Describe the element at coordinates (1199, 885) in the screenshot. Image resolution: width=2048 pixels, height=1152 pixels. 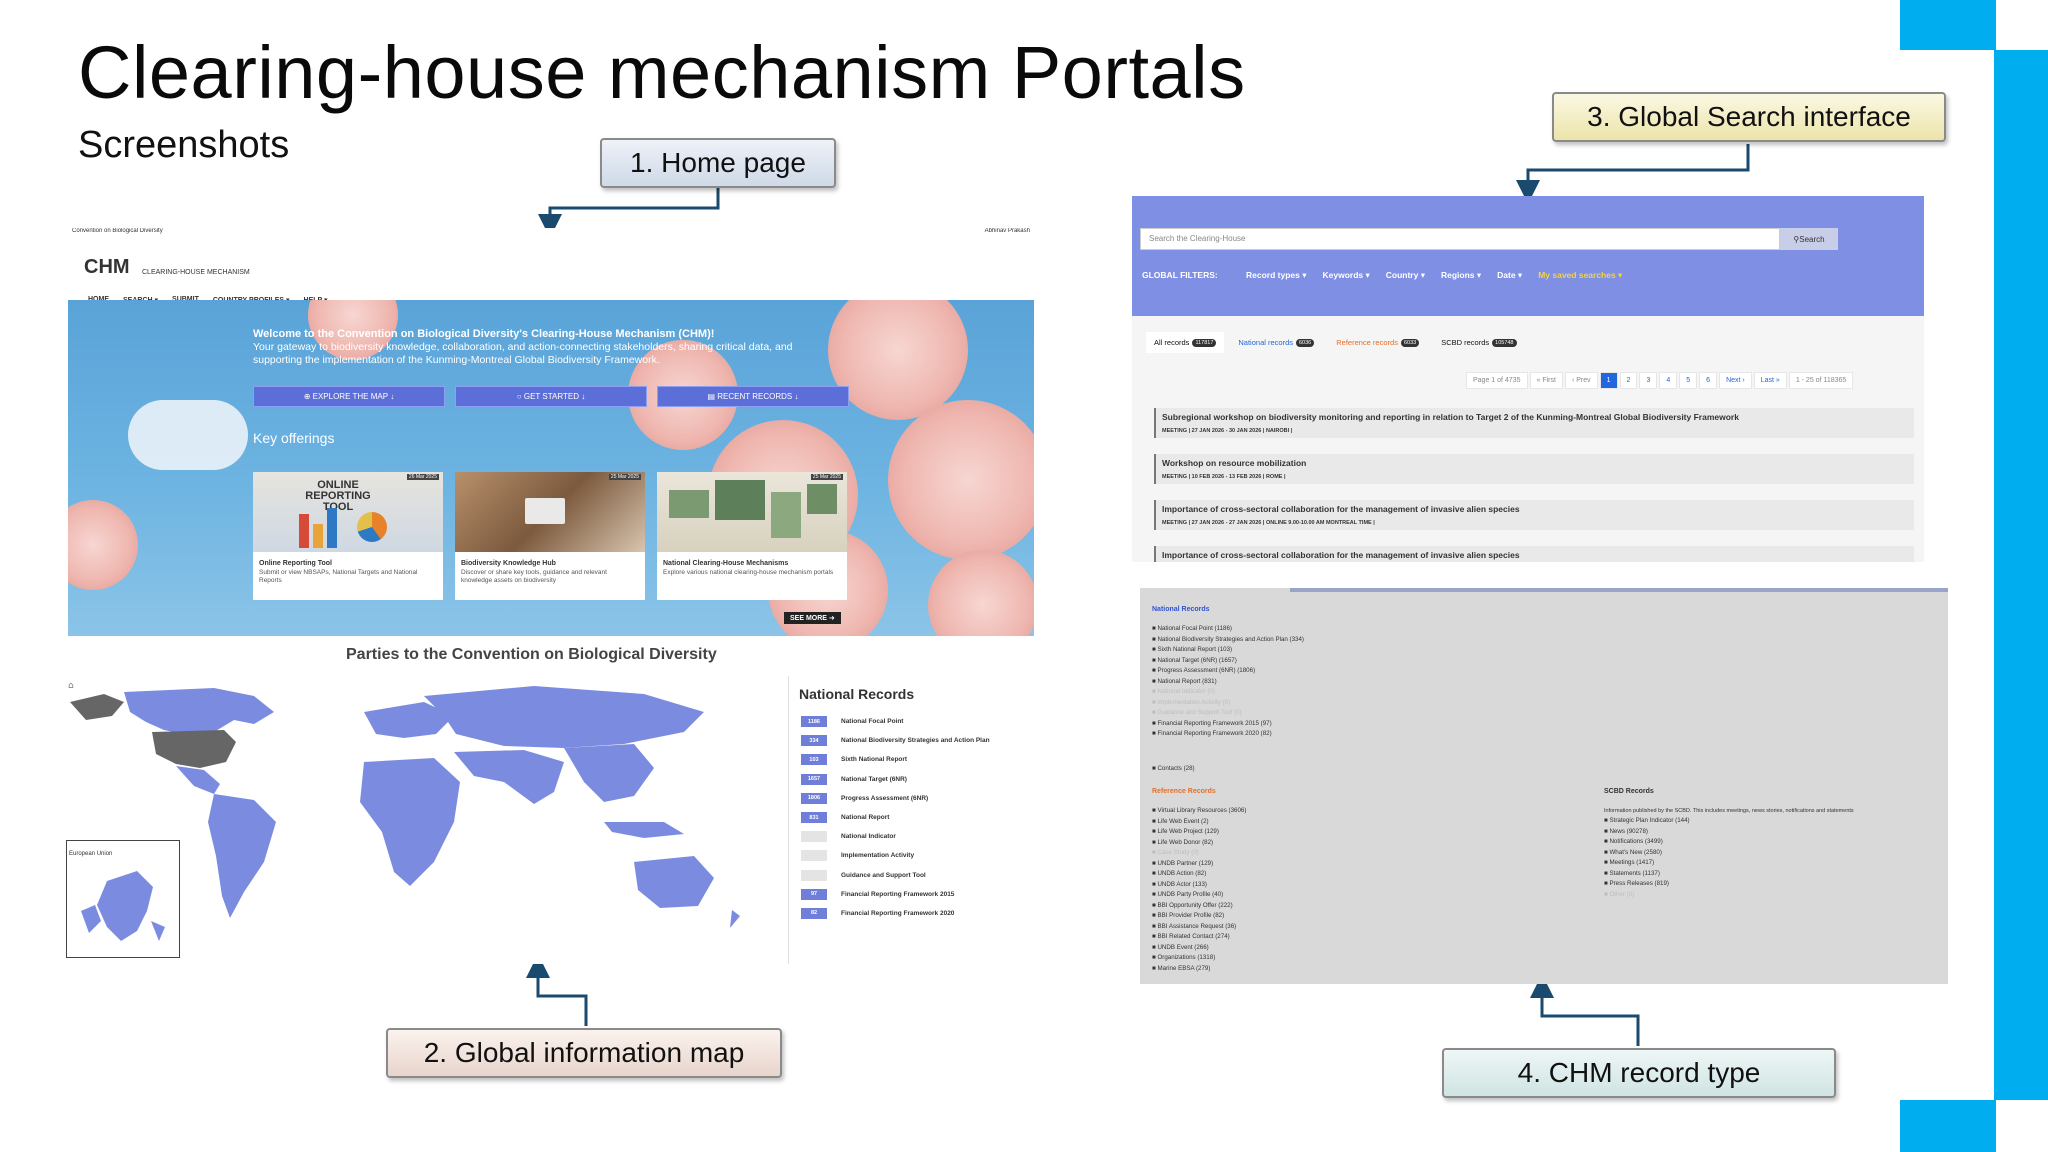
I see `record-type-item: ■ UNDB Actor (133)` at that location.